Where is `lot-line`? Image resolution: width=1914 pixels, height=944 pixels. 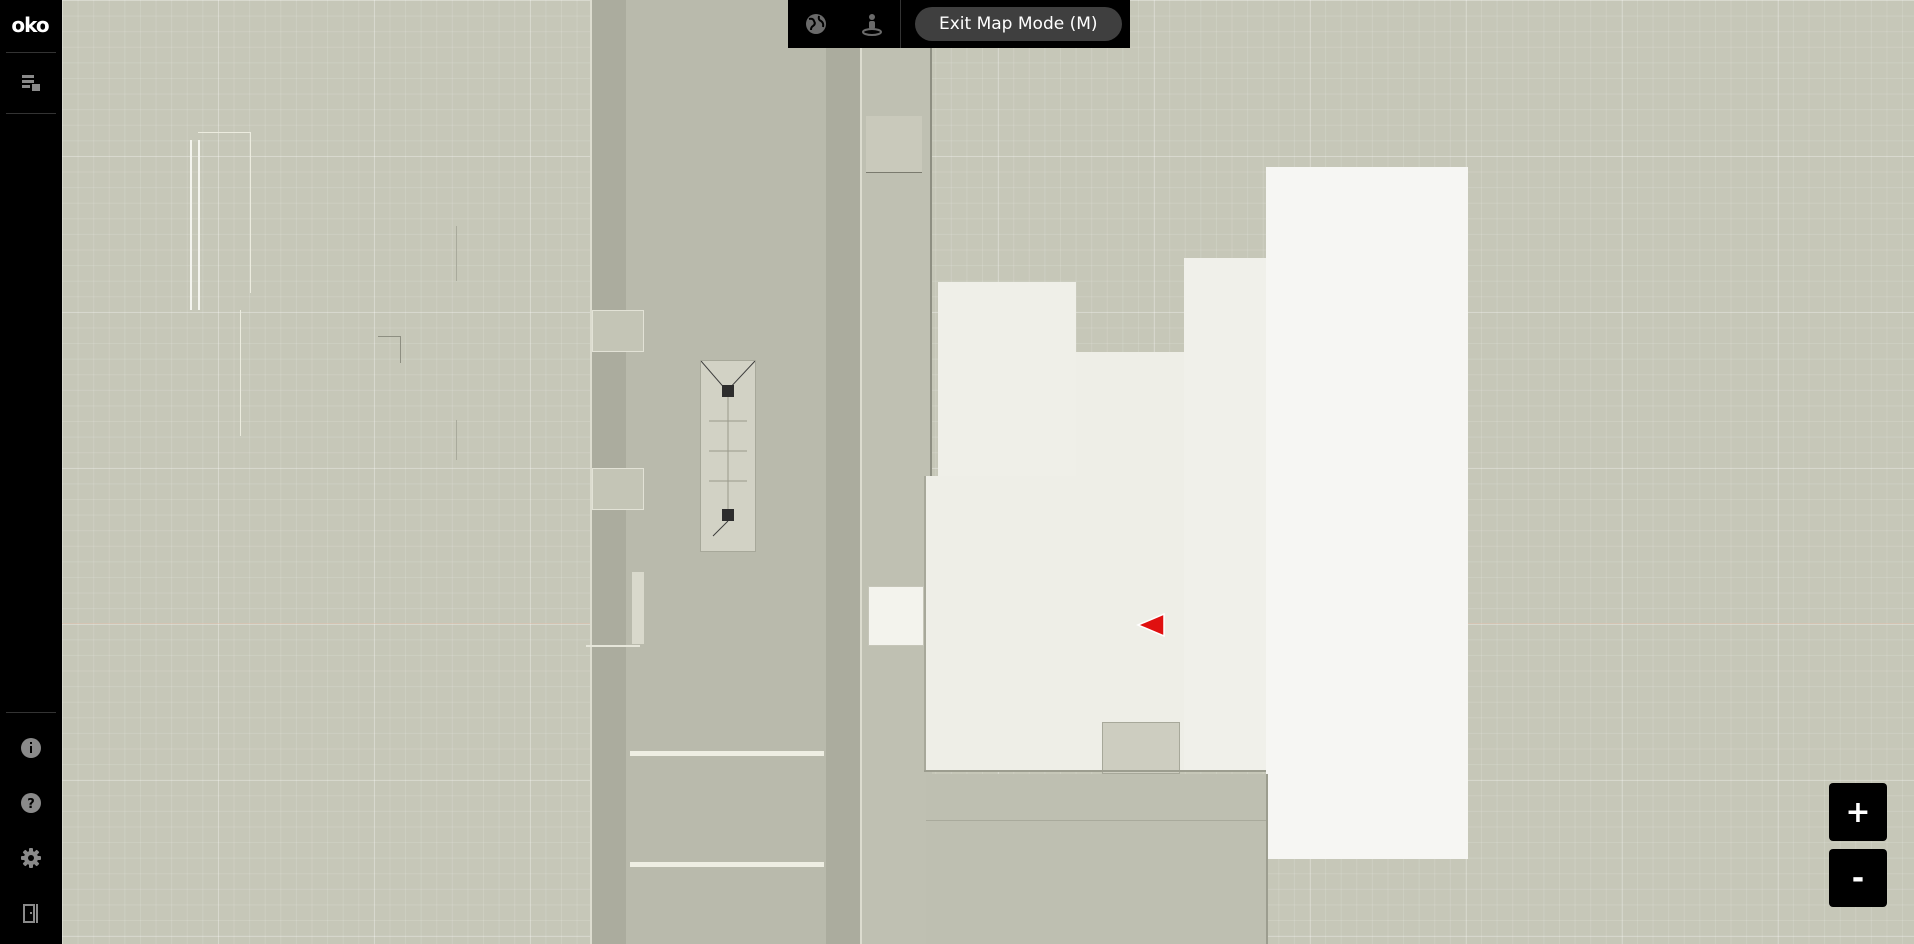 lot-line is located at coordinates (1096, 820).